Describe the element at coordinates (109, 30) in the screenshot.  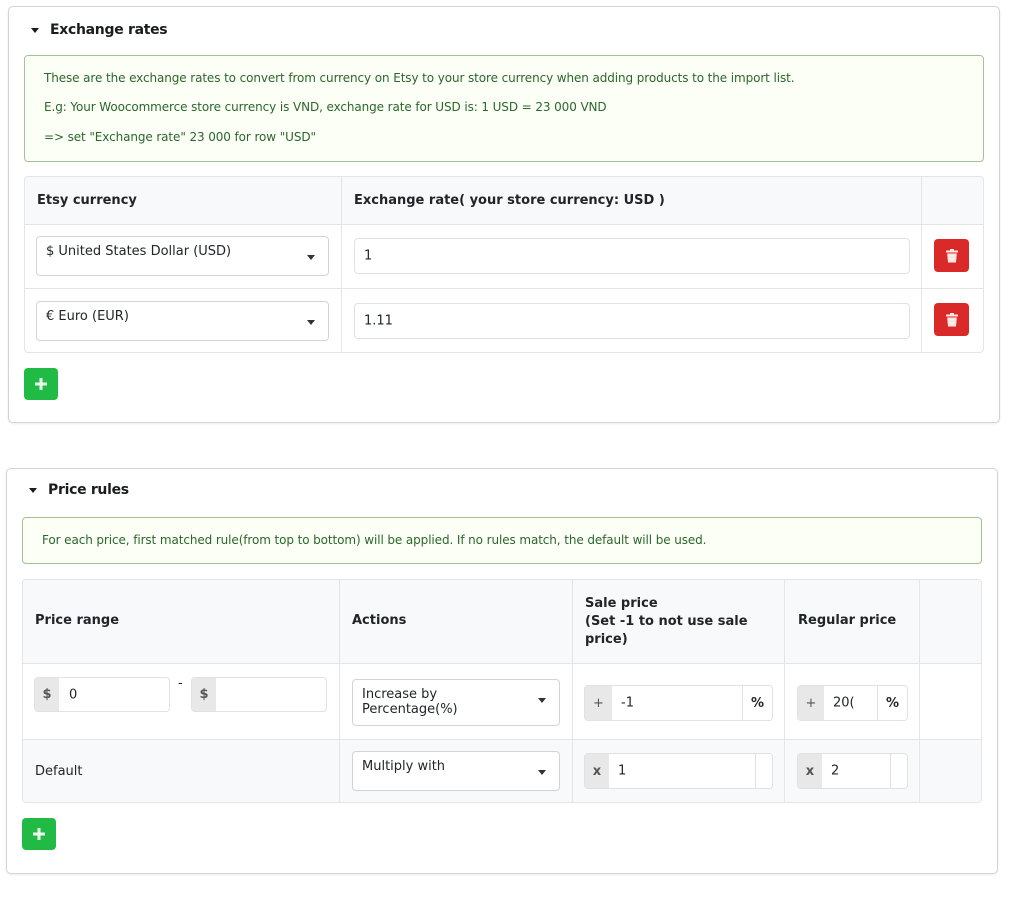
I see `exchange-rates-title: Exchange rates` at that location.